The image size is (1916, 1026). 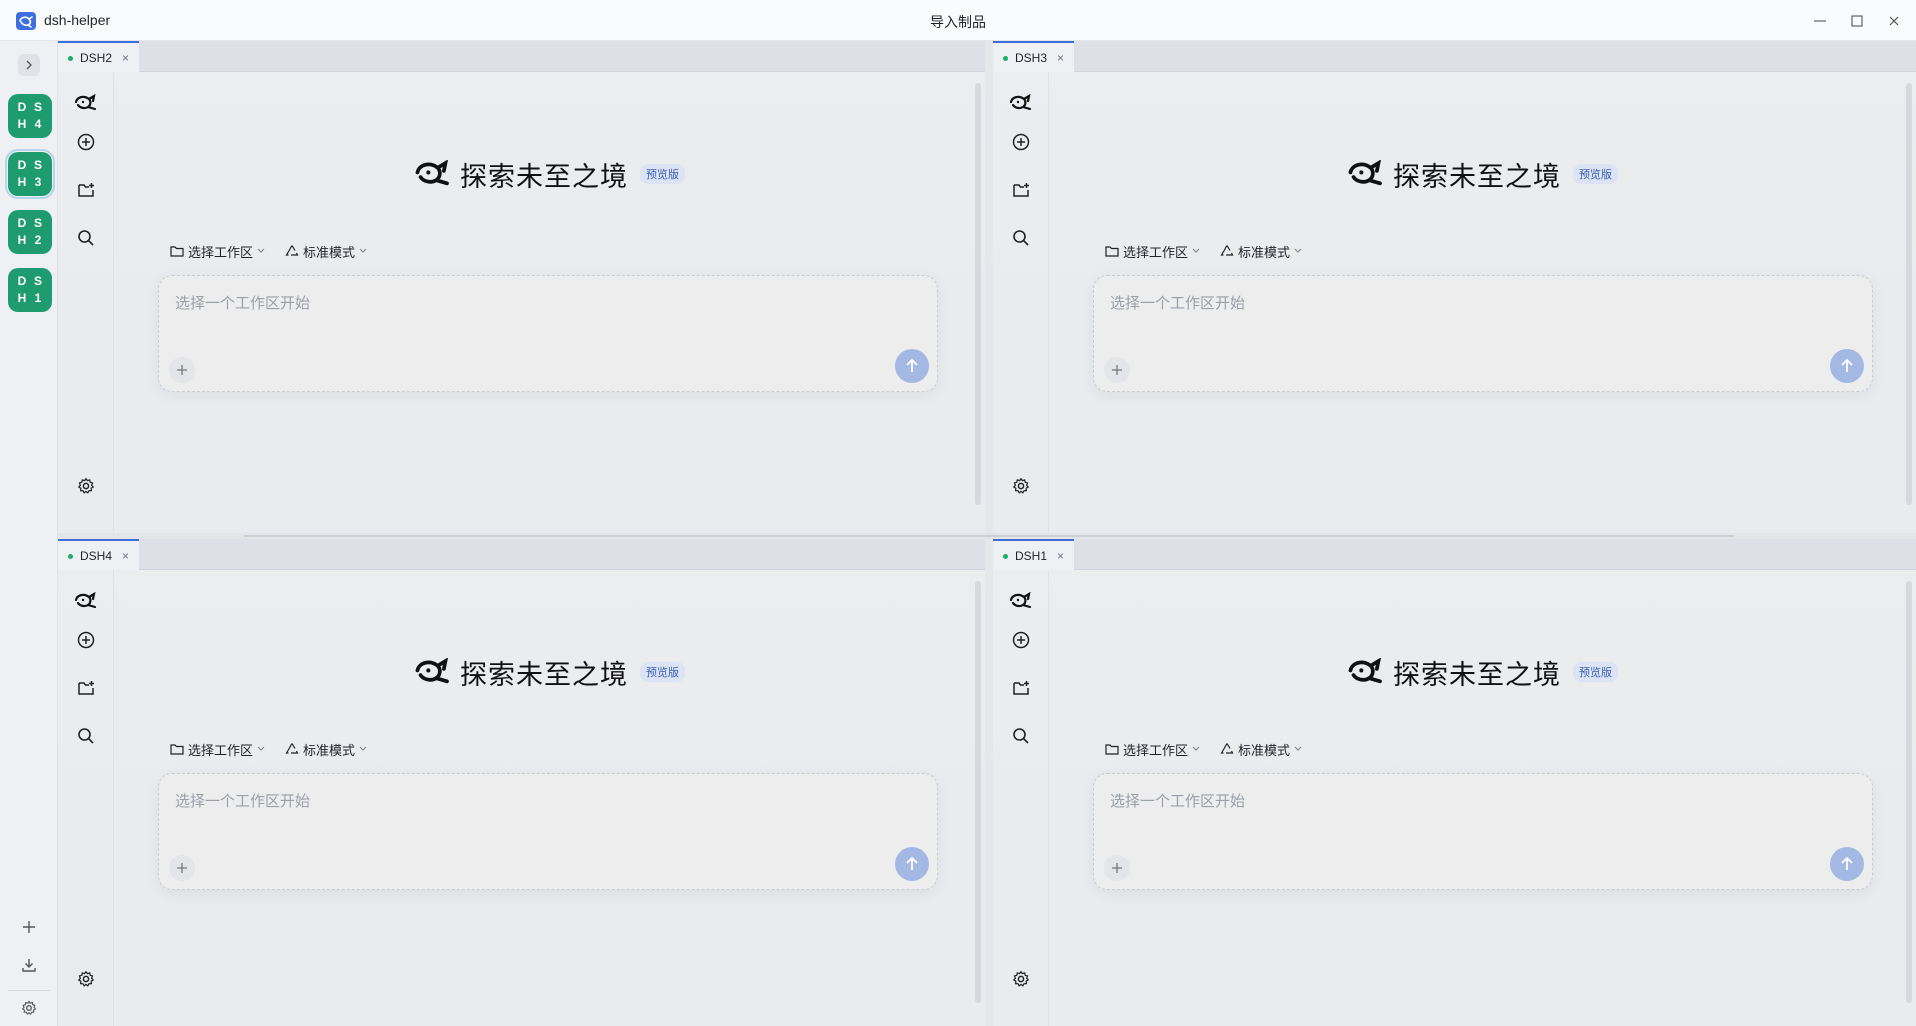 I want to click on workspace-dsh1: D S H 1, so click(x=30, y=290).